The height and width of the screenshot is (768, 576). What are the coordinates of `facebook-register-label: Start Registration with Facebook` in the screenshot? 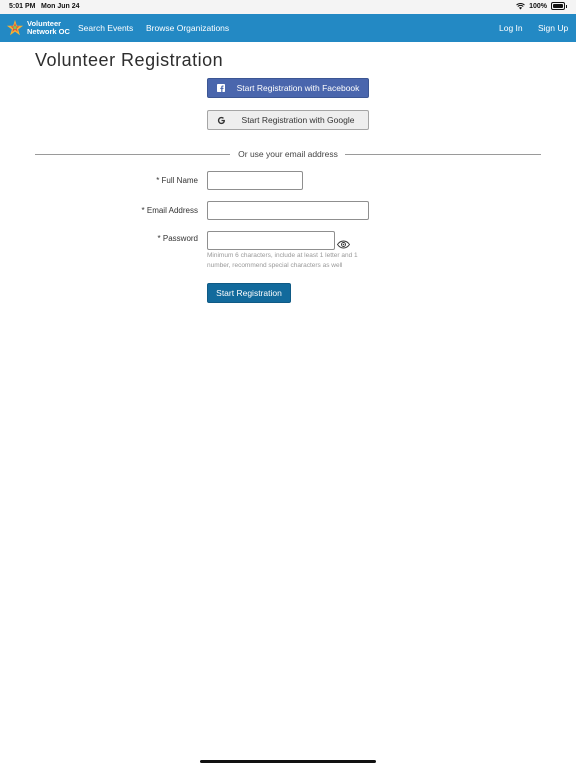 It's located at (298, 88).